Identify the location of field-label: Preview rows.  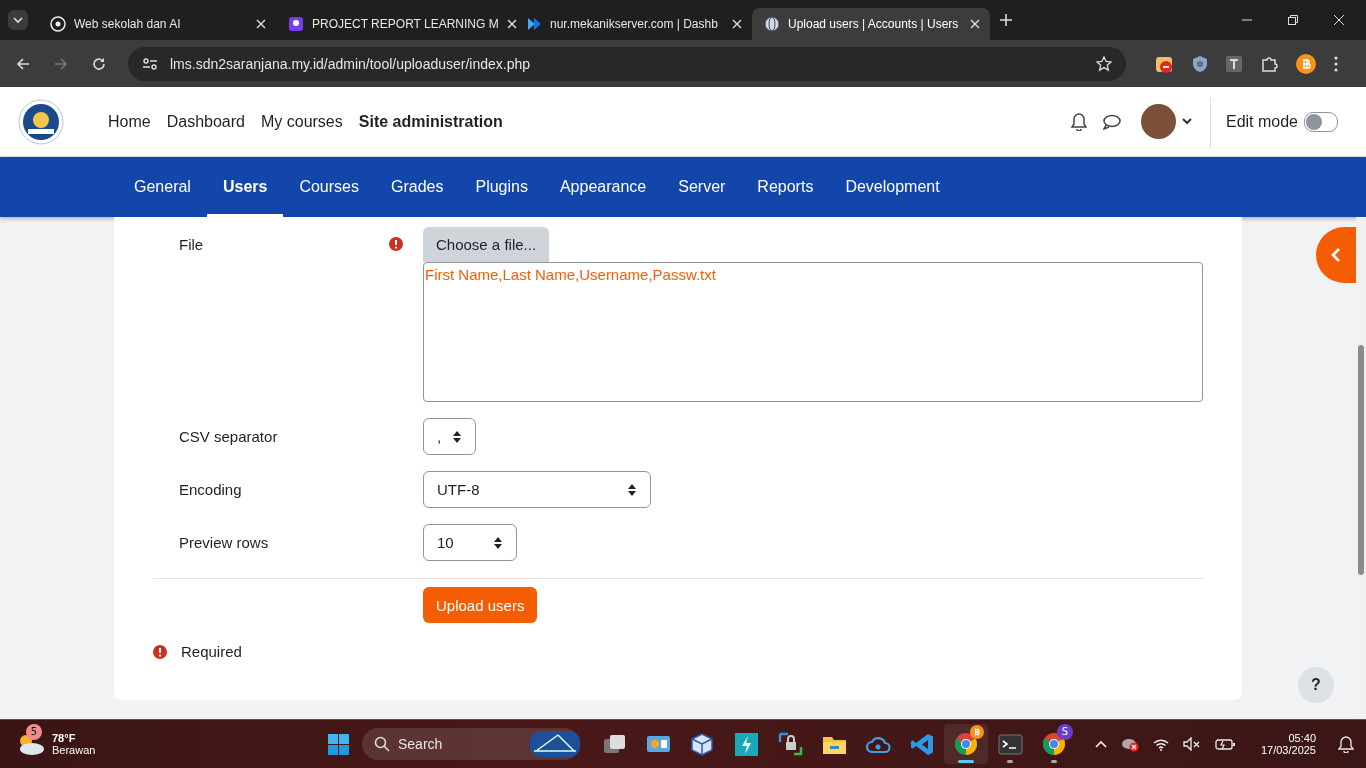
(224, 542).